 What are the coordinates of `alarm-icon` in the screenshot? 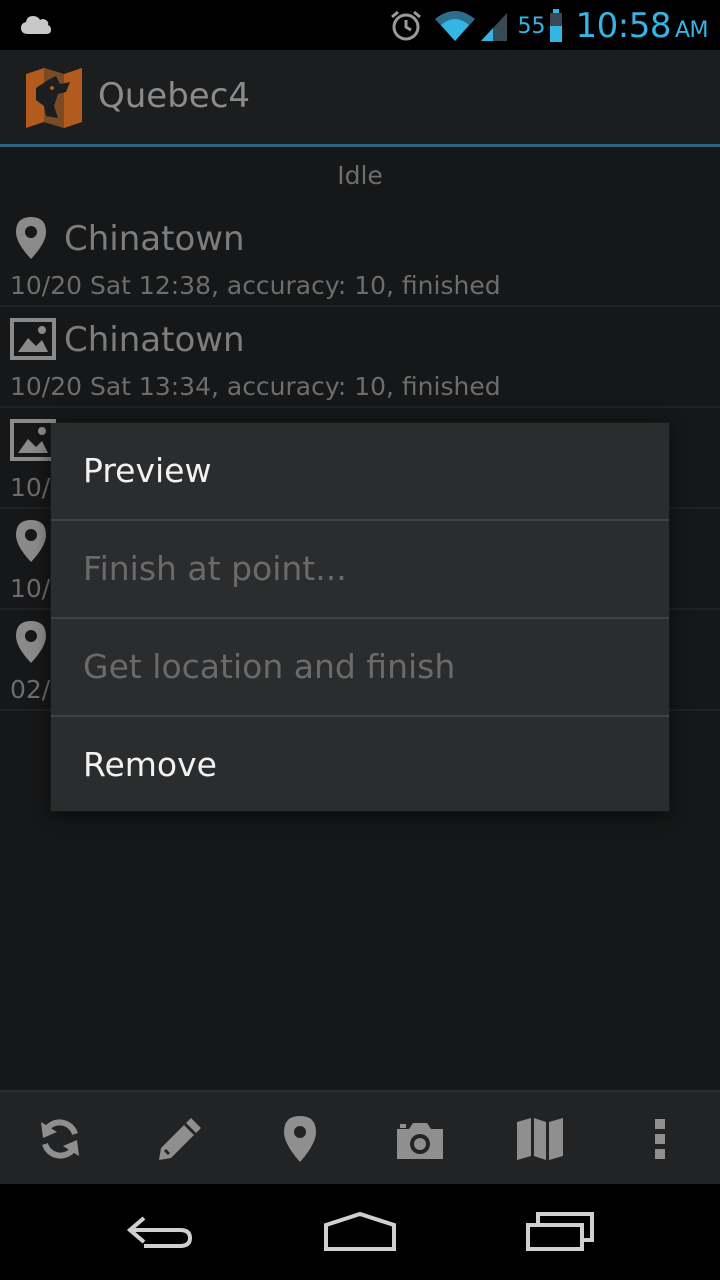 It's located at (406, 26).